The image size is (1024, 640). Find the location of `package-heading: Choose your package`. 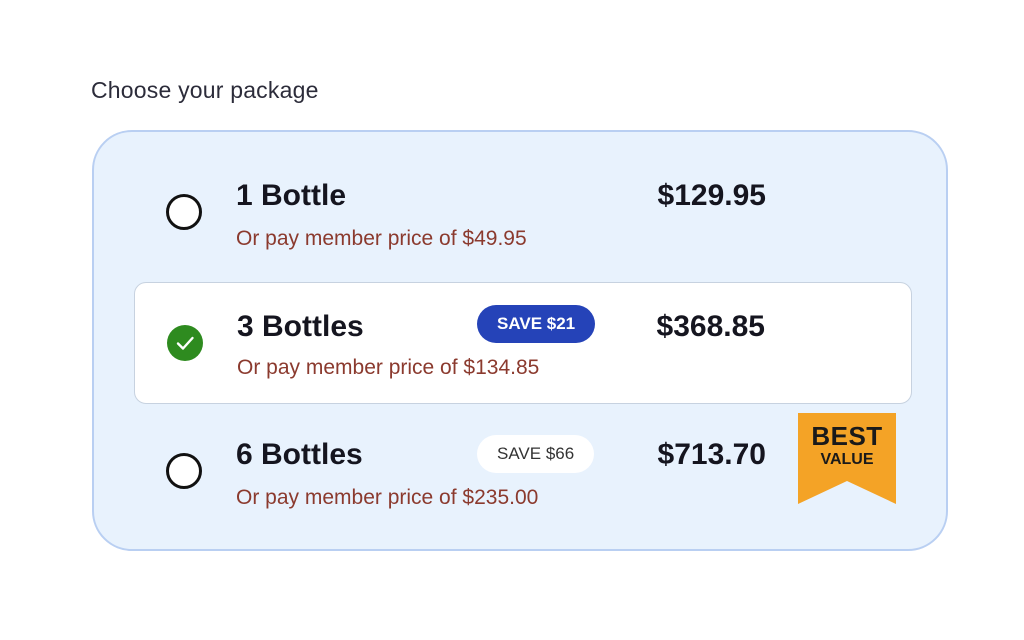

package-heading: Choose your package is located at coordinates (205, 90).